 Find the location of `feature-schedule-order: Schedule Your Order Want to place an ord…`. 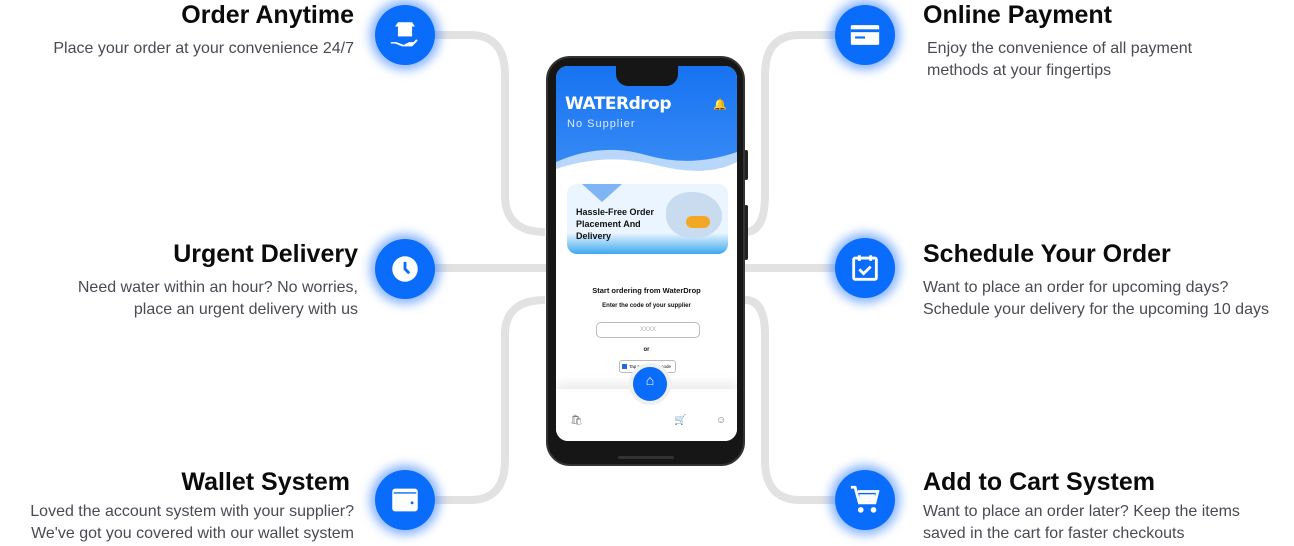

feature-schedule-order: Schedule Your Order Want to place an ord… is located at coordinates (1108, 280).